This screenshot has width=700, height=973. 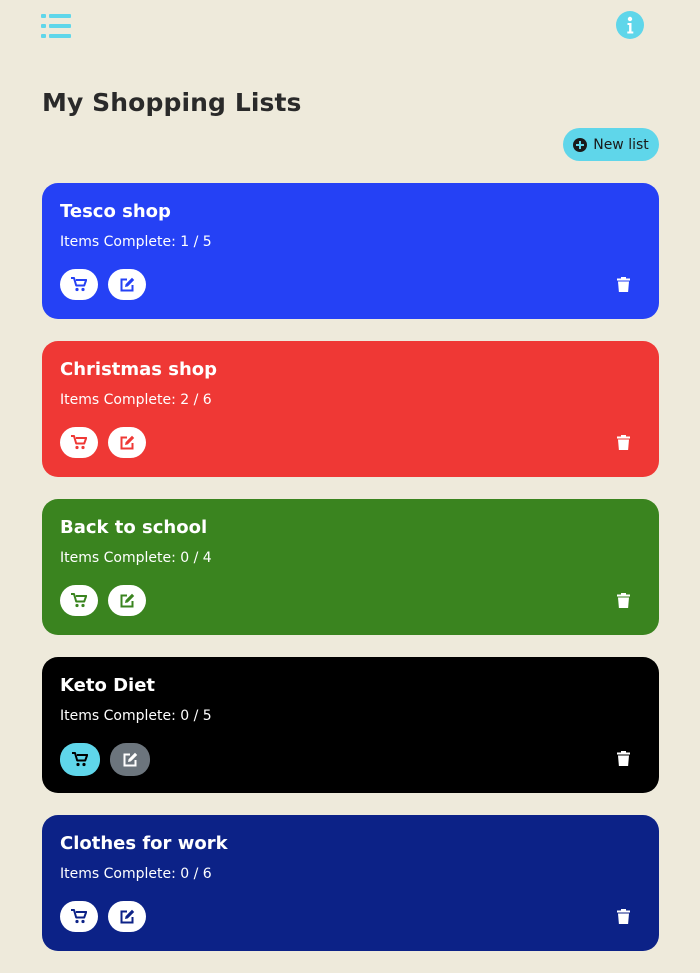 I want to click on list-progress: Items Complete: 1 / 5, so click(x=136, y=242).